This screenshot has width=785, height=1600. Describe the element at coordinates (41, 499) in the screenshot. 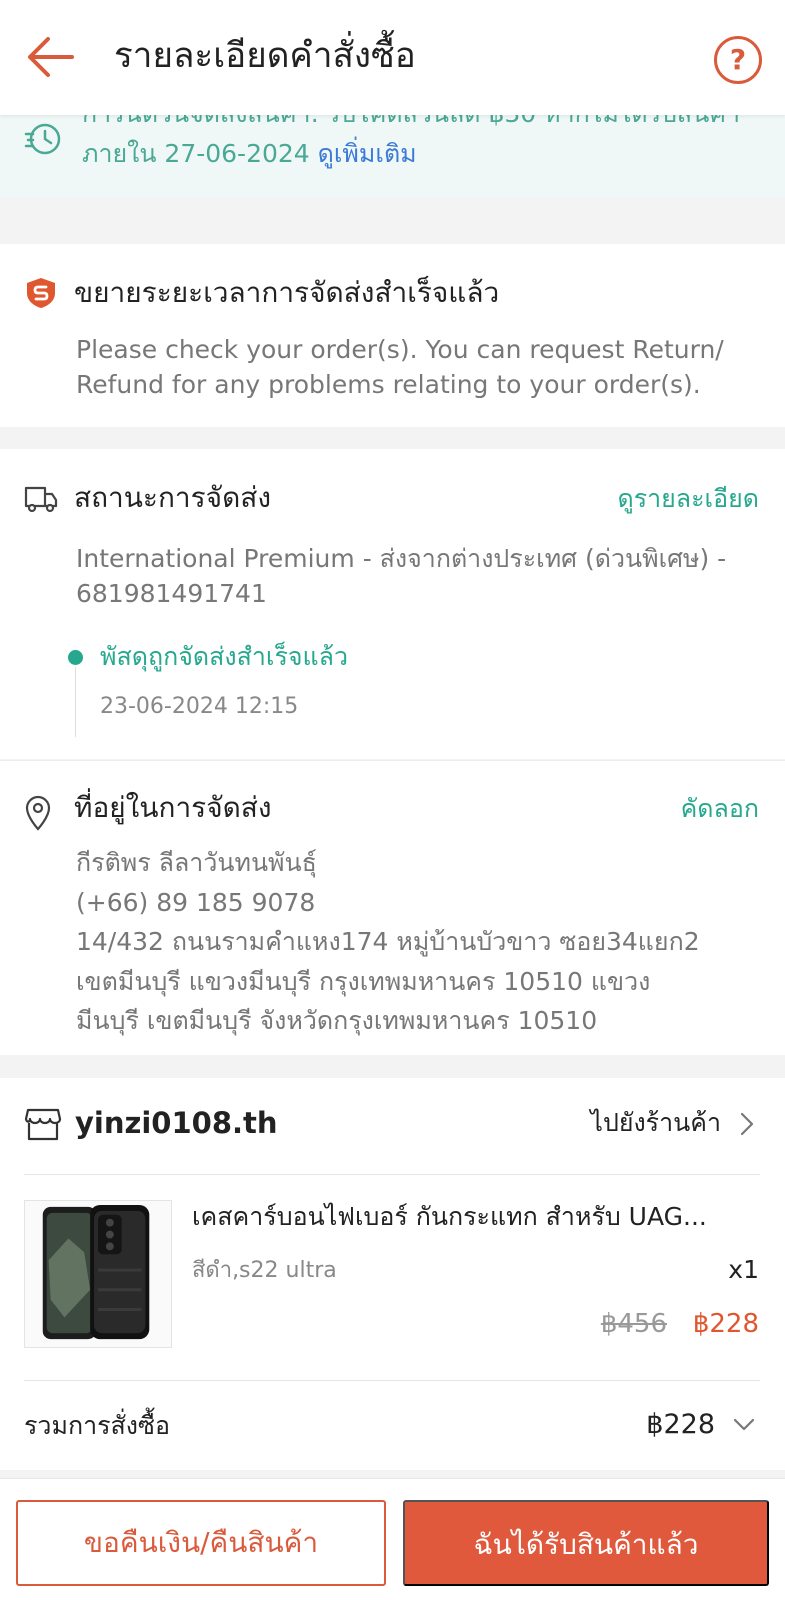

I see `truck-icon` at that location.